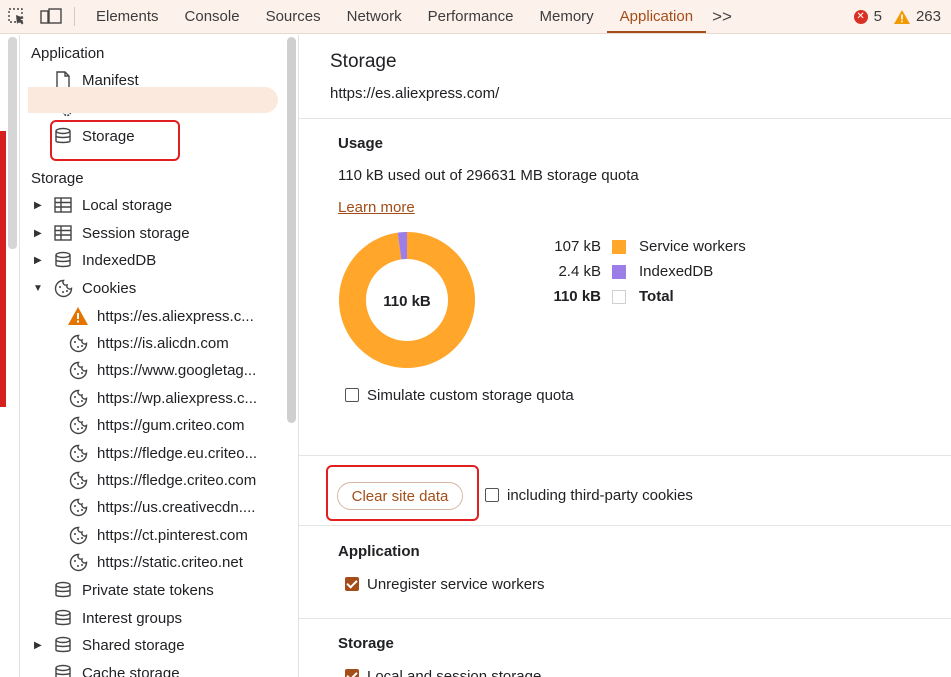  I want to click on tab-application: Application, so click(656, 16).